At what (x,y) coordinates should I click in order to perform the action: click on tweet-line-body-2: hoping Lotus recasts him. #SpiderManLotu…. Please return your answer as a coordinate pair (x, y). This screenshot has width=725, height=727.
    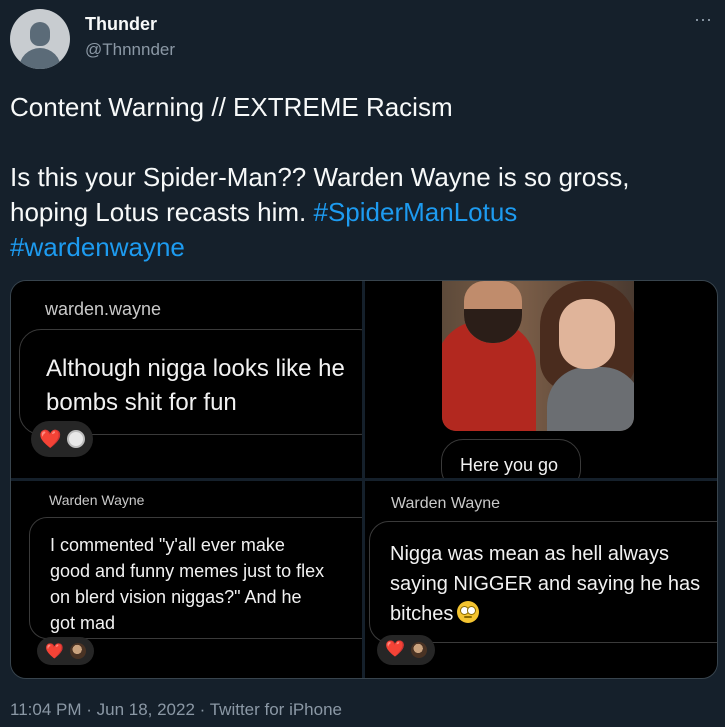
    Looking at the image, I should click on (360, 212).